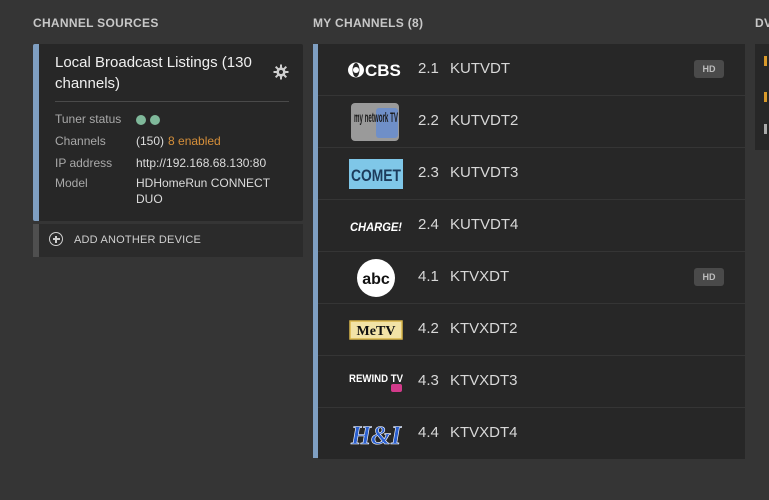 This screenshot has width=769, height=500. Describe the element at coordinates (484, 172) in the screenshot. I see `channel-name: KUTVDT3` at that location.